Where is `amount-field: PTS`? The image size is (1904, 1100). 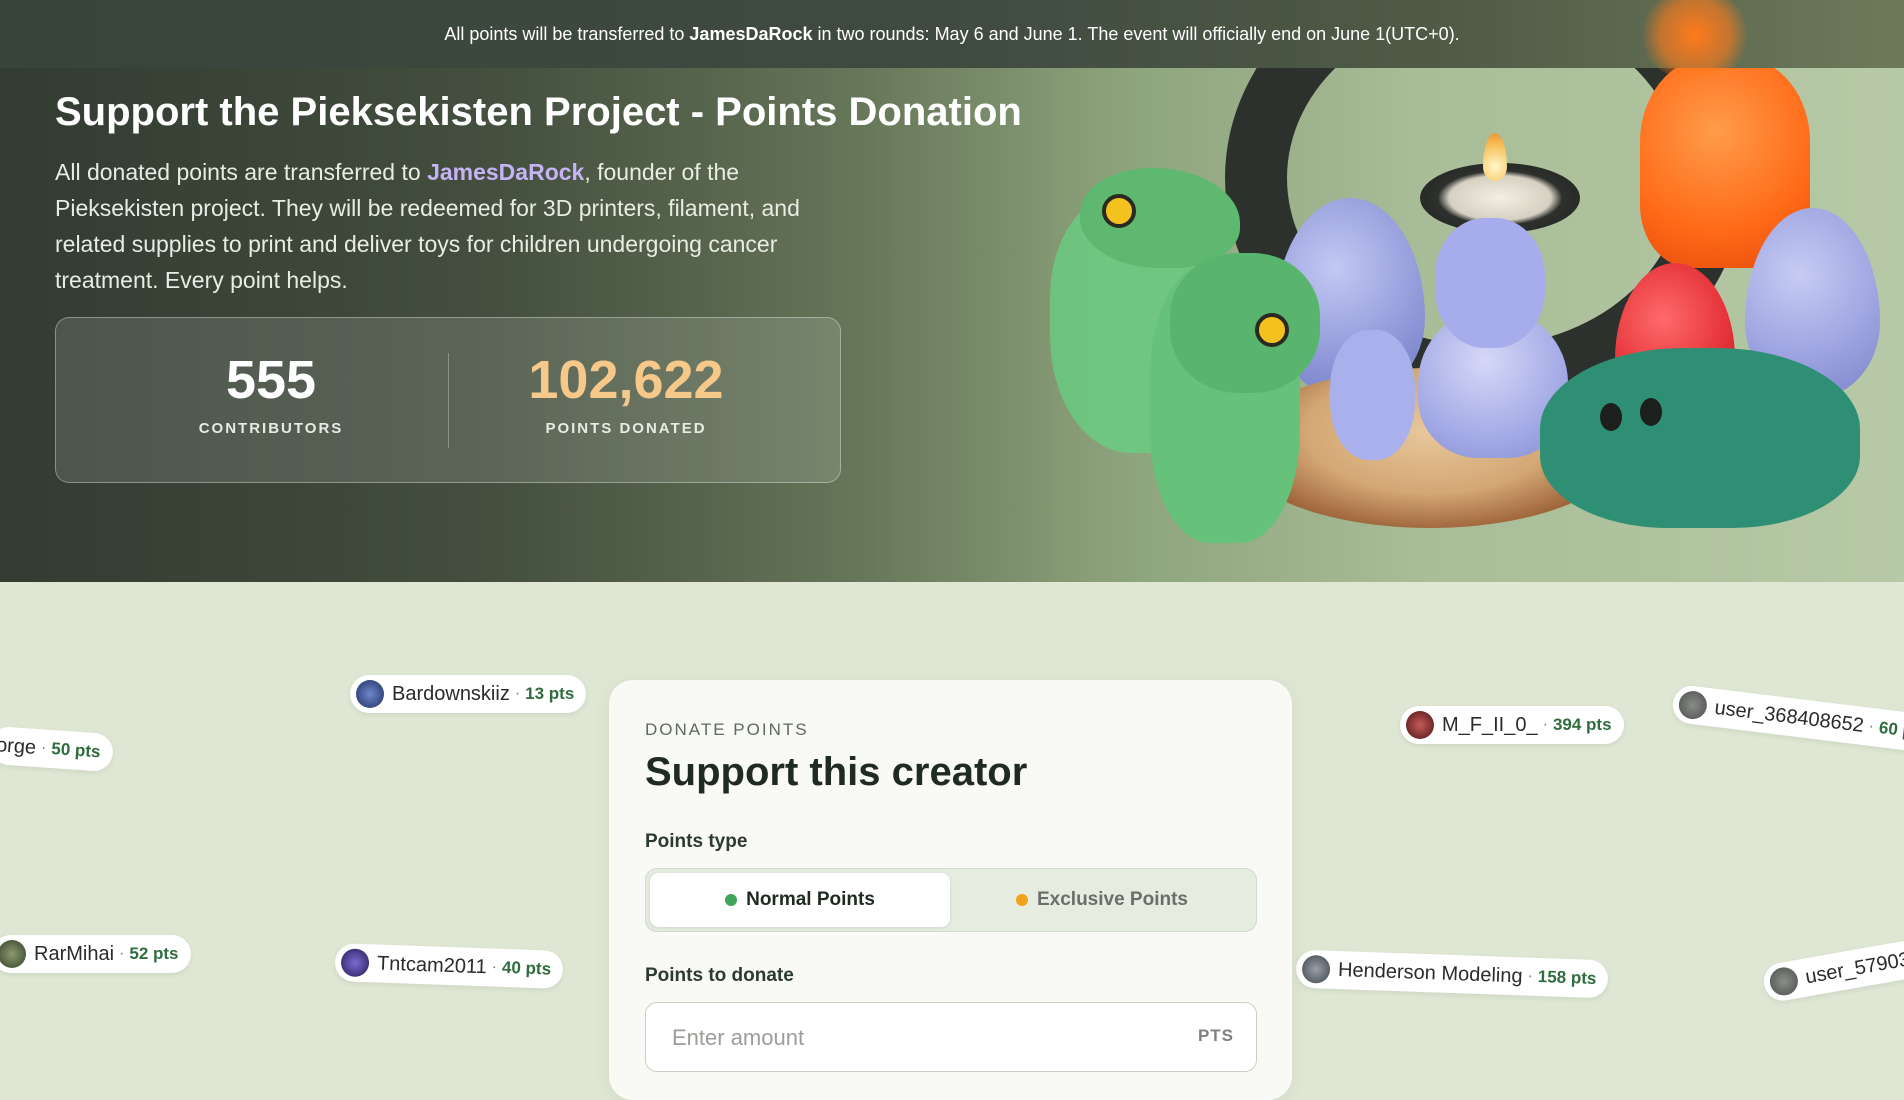 amount-field: PTS is located at coordinates (951, 1037).